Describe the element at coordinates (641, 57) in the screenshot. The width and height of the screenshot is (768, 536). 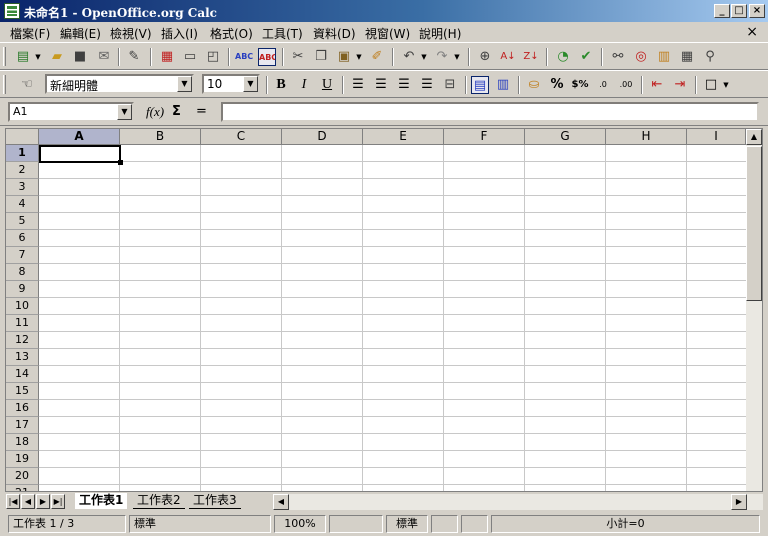
I see `navigator-icon: ◎` at that location.